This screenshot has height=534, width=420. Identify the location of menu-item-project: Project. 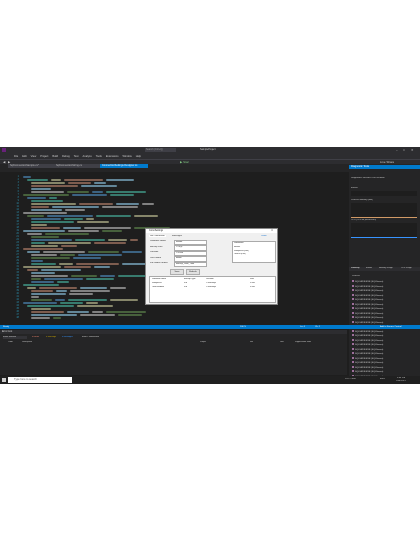
(44, 156).